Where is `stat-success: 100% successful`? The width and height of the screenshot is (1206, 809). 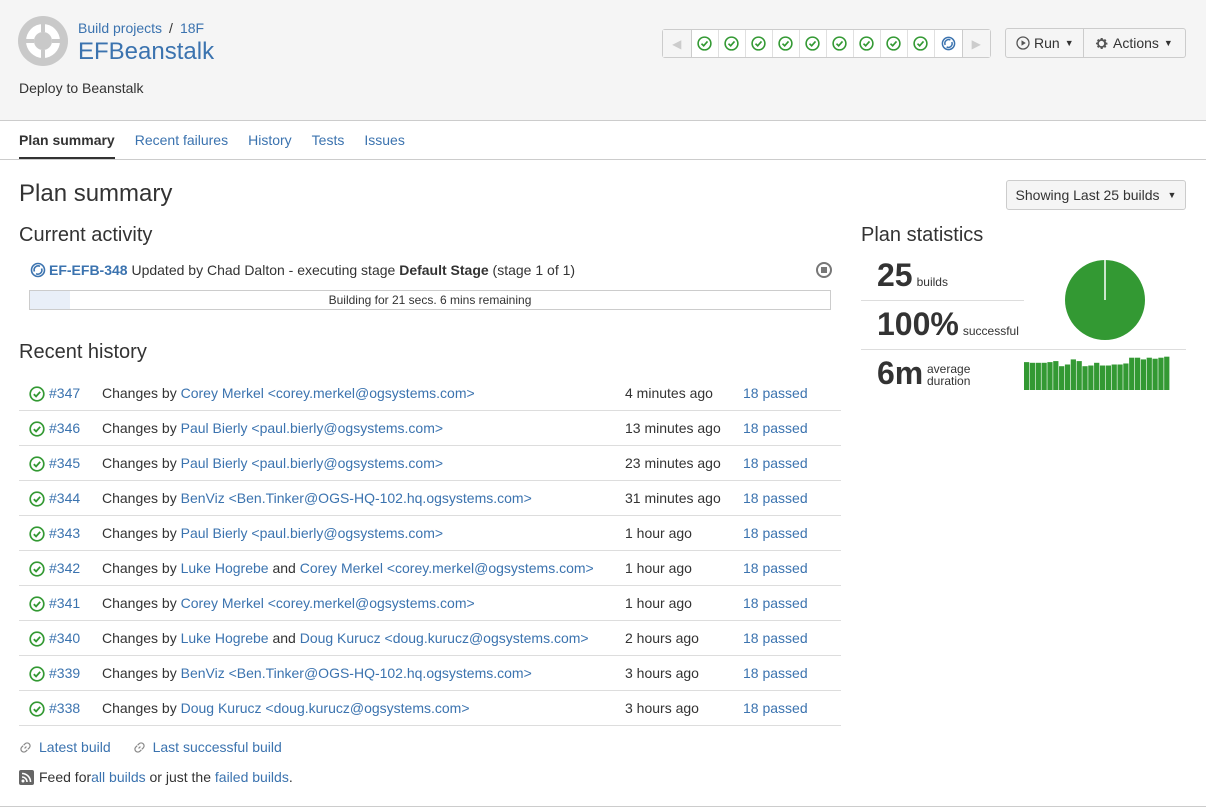 stat-success: 100% successful is located at coordinates (948, 324).